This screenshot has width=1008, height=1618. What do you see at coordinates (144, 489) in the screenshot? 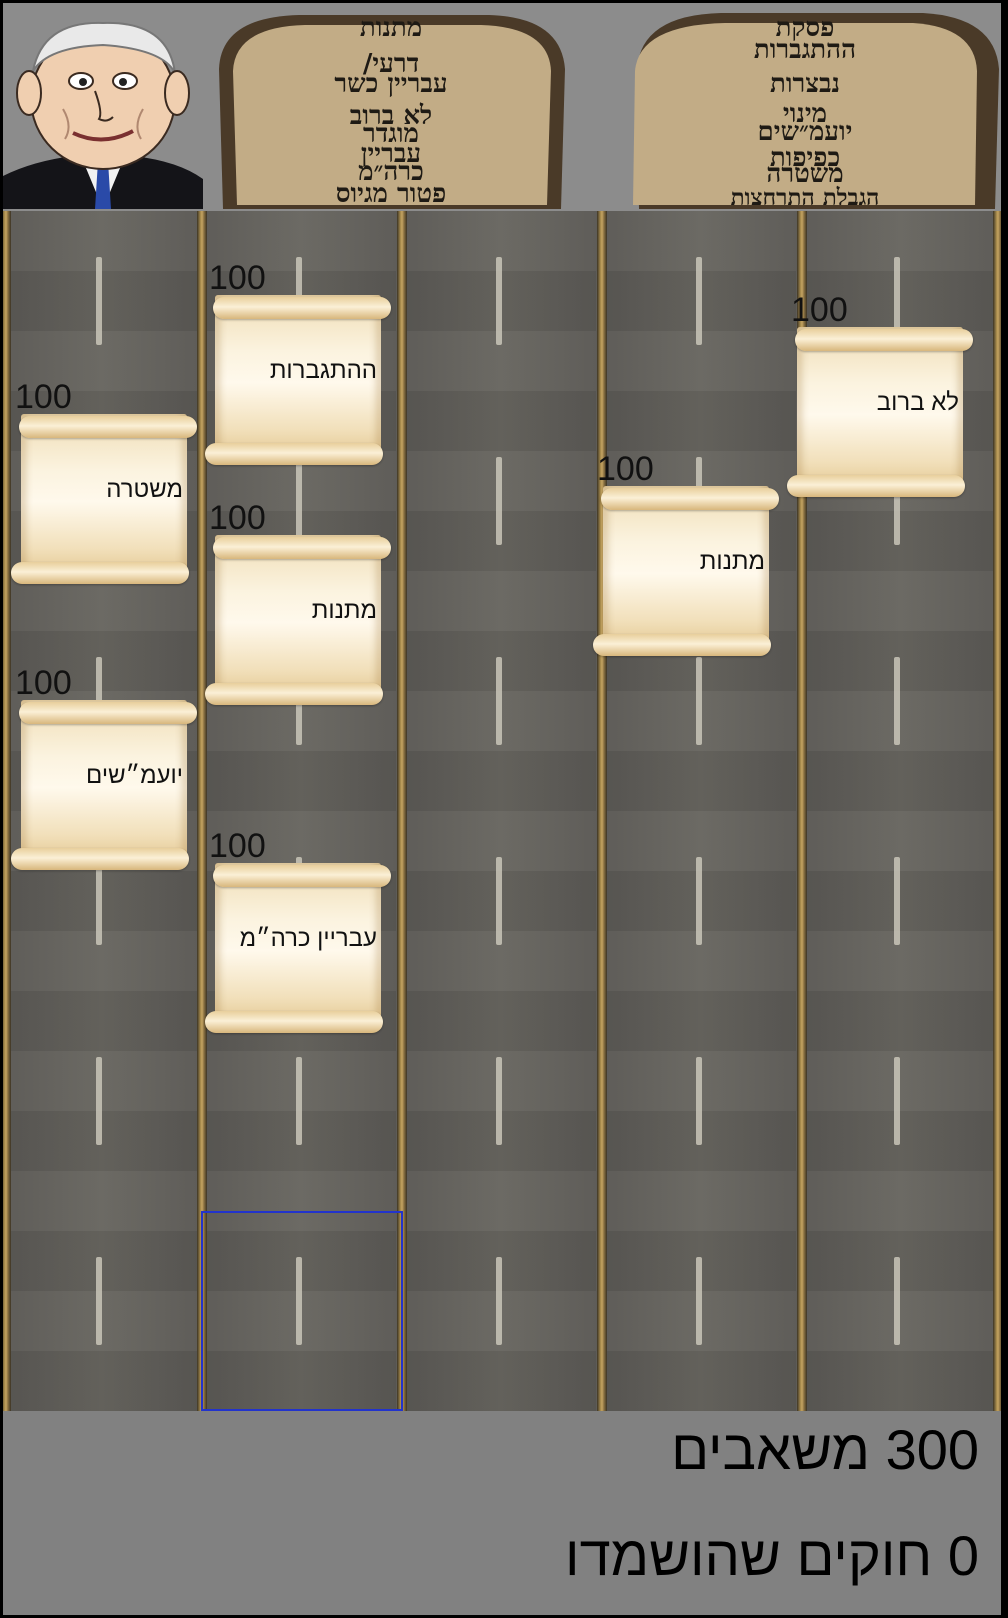
I see `scroll-law-text: משטרה` at bounding box center [144, 489].